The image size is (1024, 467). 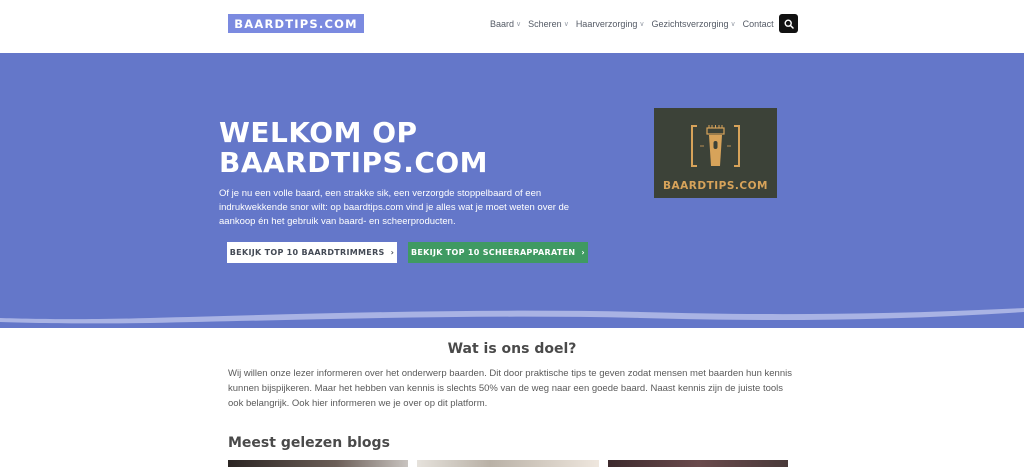 I want to click on nav-item-label: Baard, so click(x=502, y=24).